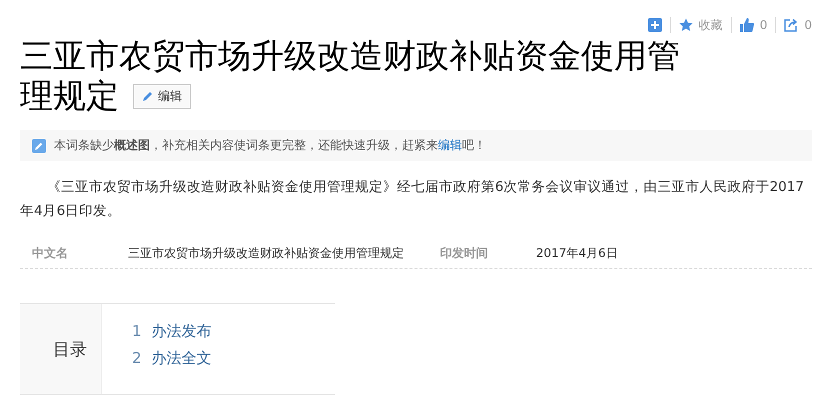  I want to click on thumbs-up-icon, so click(747, 25).